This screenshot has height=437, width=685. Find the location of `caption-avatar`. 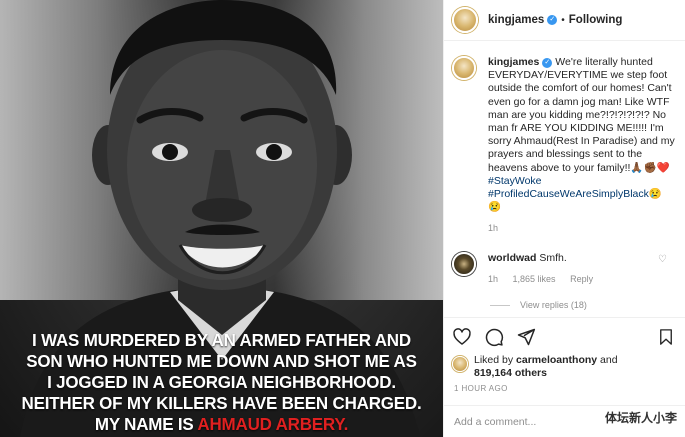

caption-avatar is located at coordinates (464, 68).